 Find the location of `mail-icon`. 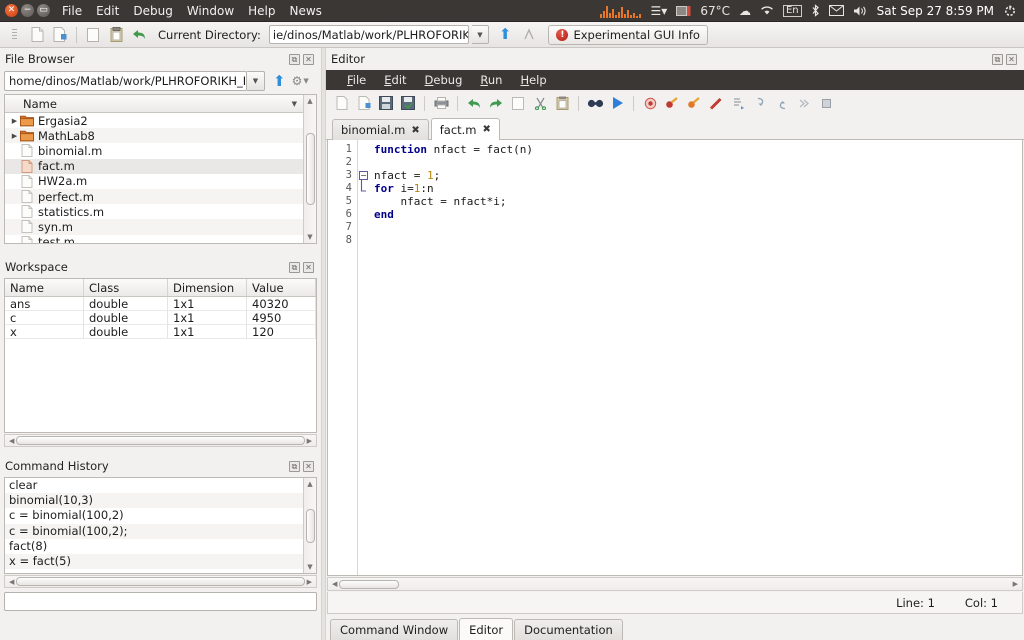

mail-icon is located at coordinates (836, 10).